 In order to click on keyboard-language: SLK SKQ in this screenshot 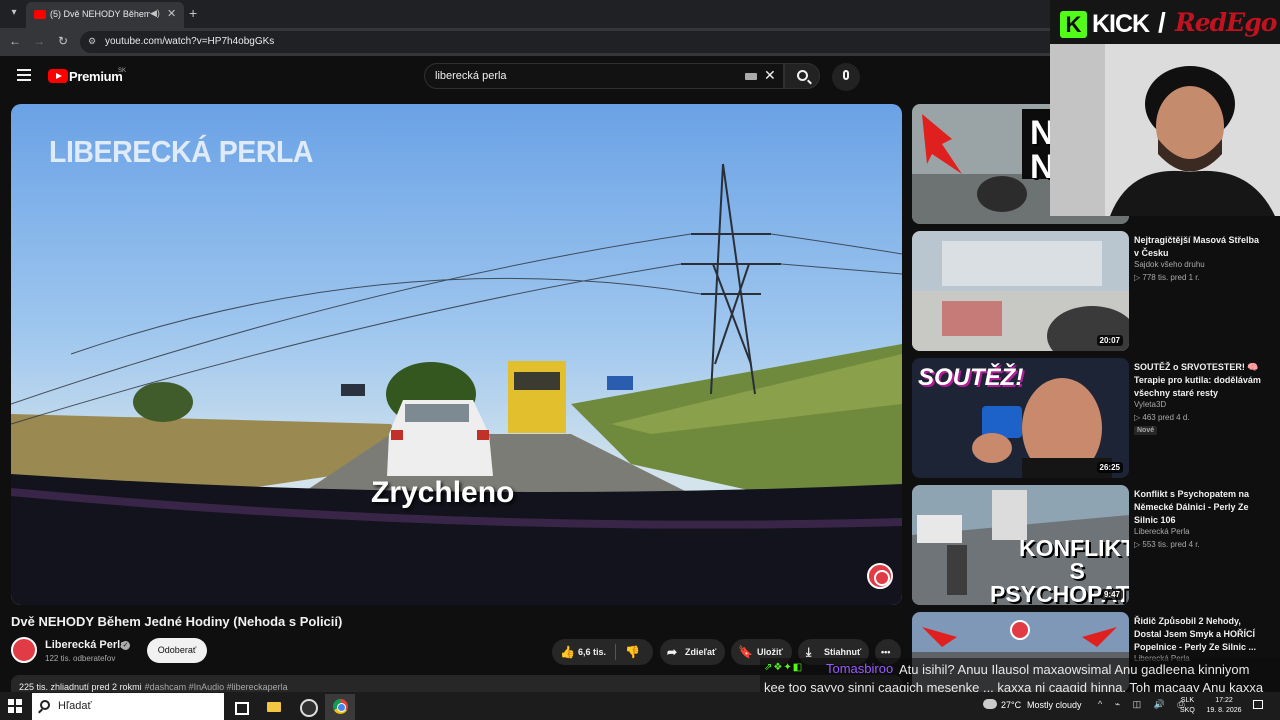, I will do `click(1187, 706)`.